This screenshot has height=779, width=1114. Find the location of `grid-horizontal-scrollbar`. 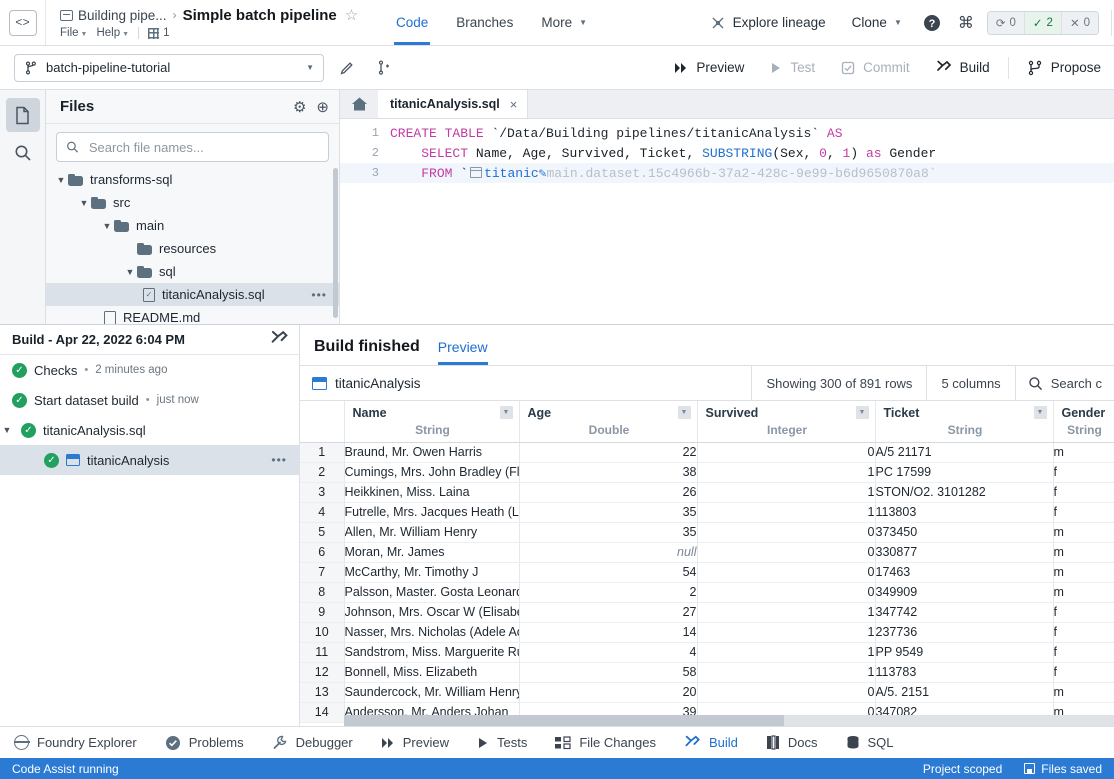

grid-horizontal-scrollbar is located at coordinates (729, 720).